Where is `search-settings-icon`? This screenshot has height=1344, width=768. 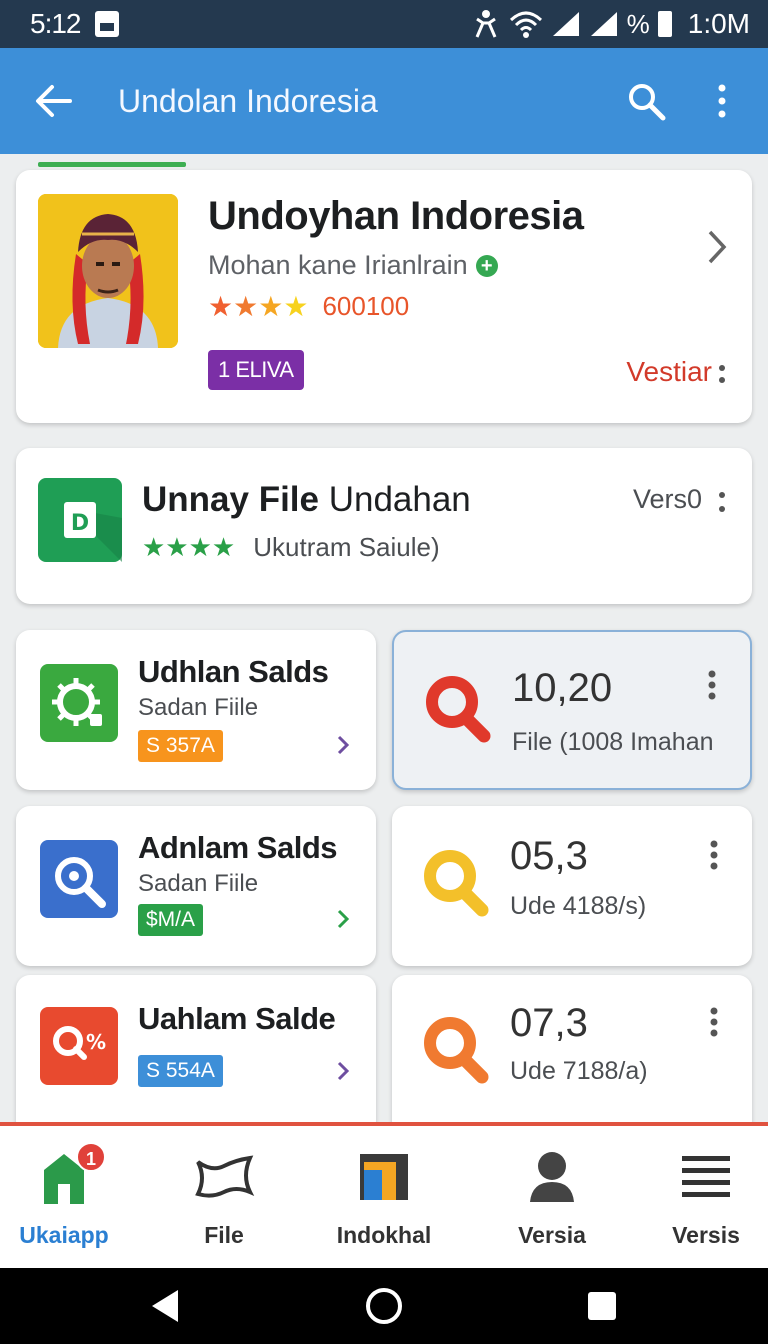 search-settings-icon is located at coordinates (79, 879).